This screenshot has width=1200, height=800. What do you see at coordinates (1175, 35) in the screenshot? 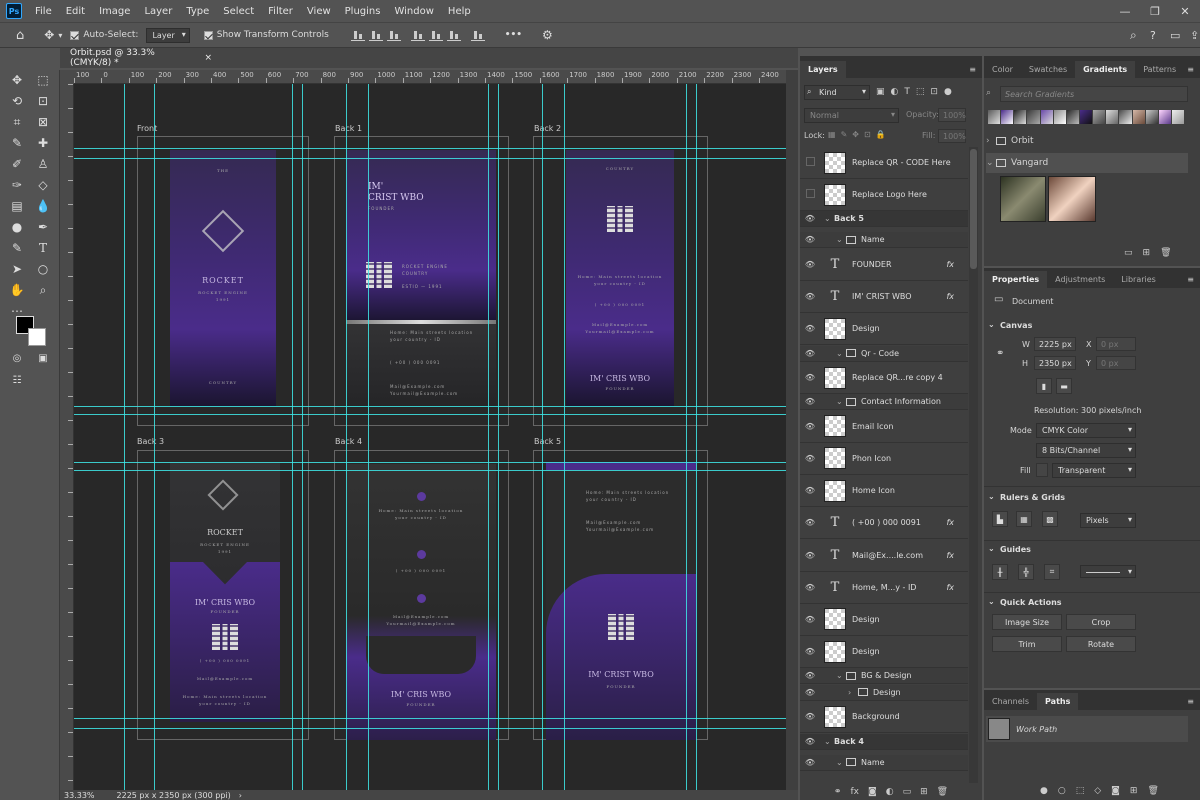
I see `workspace-icon: ▭` at bounding box center [1175, 35].